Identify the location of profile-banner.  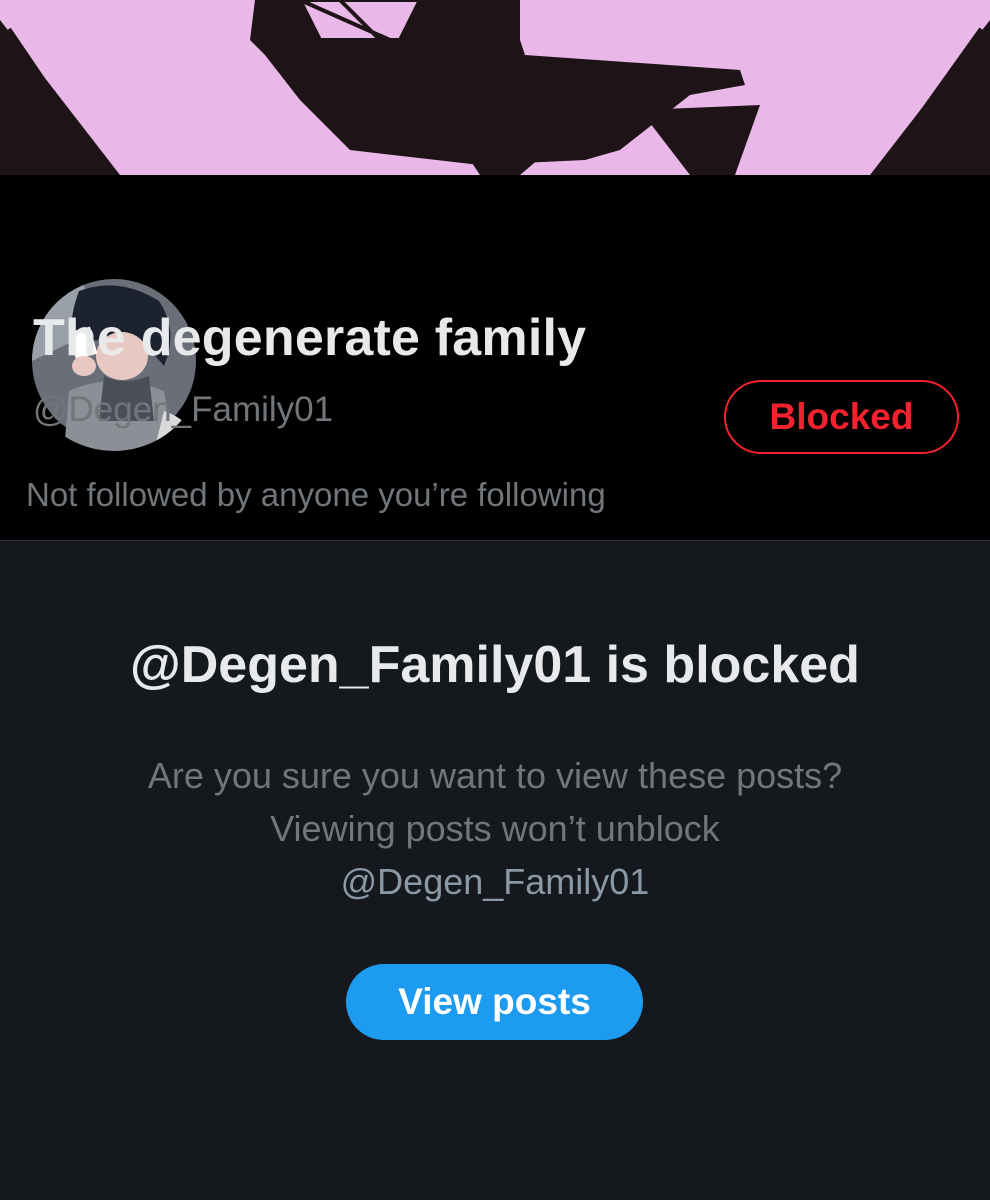
(495, 87).